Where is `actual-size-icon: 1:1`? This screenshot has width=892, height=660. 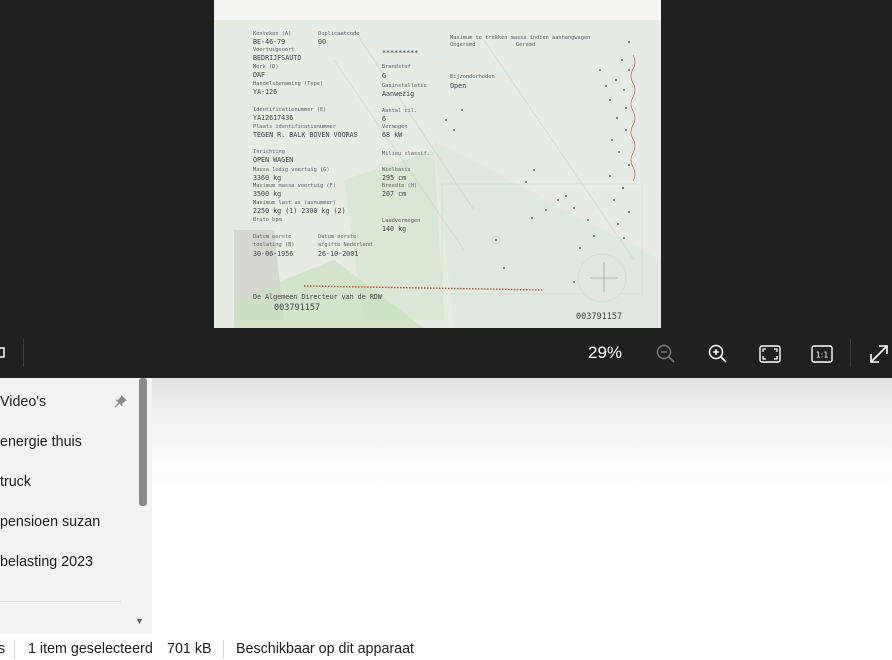 actual-size-icon: 1:1 is located at coordinates (822, 354).